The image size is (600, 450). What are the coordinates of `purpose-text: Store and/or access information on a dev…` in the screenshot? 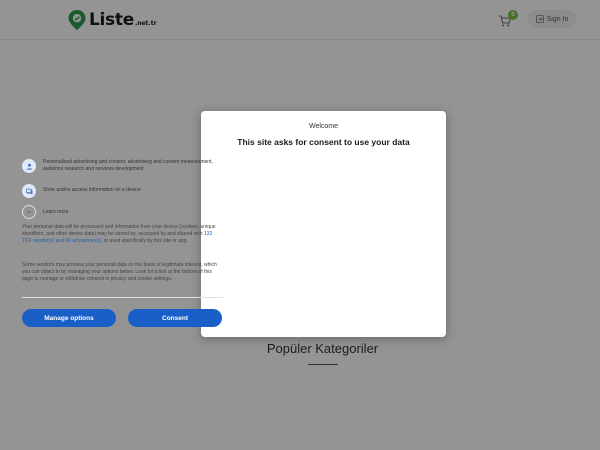 It's located at (92, 190).